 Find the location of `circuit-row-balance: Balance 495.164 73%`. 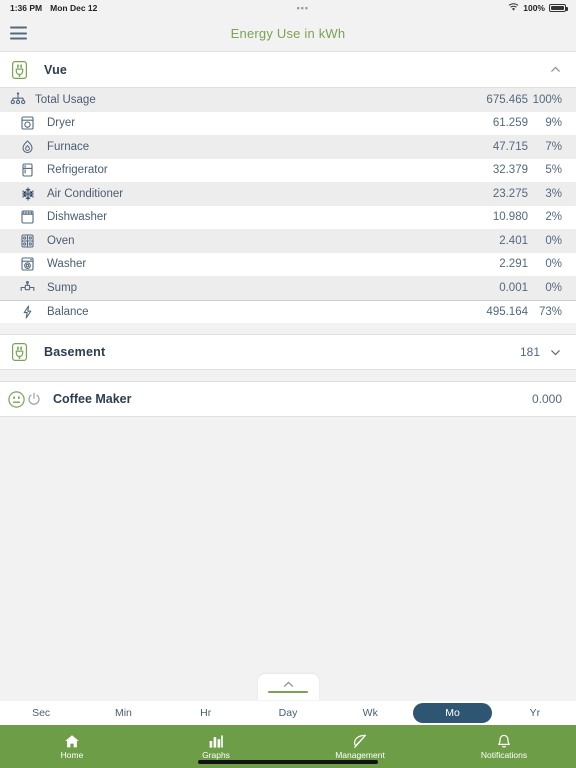

circuit-row-balance: Balance 495.164 73% is located at coordinates (288, 311).